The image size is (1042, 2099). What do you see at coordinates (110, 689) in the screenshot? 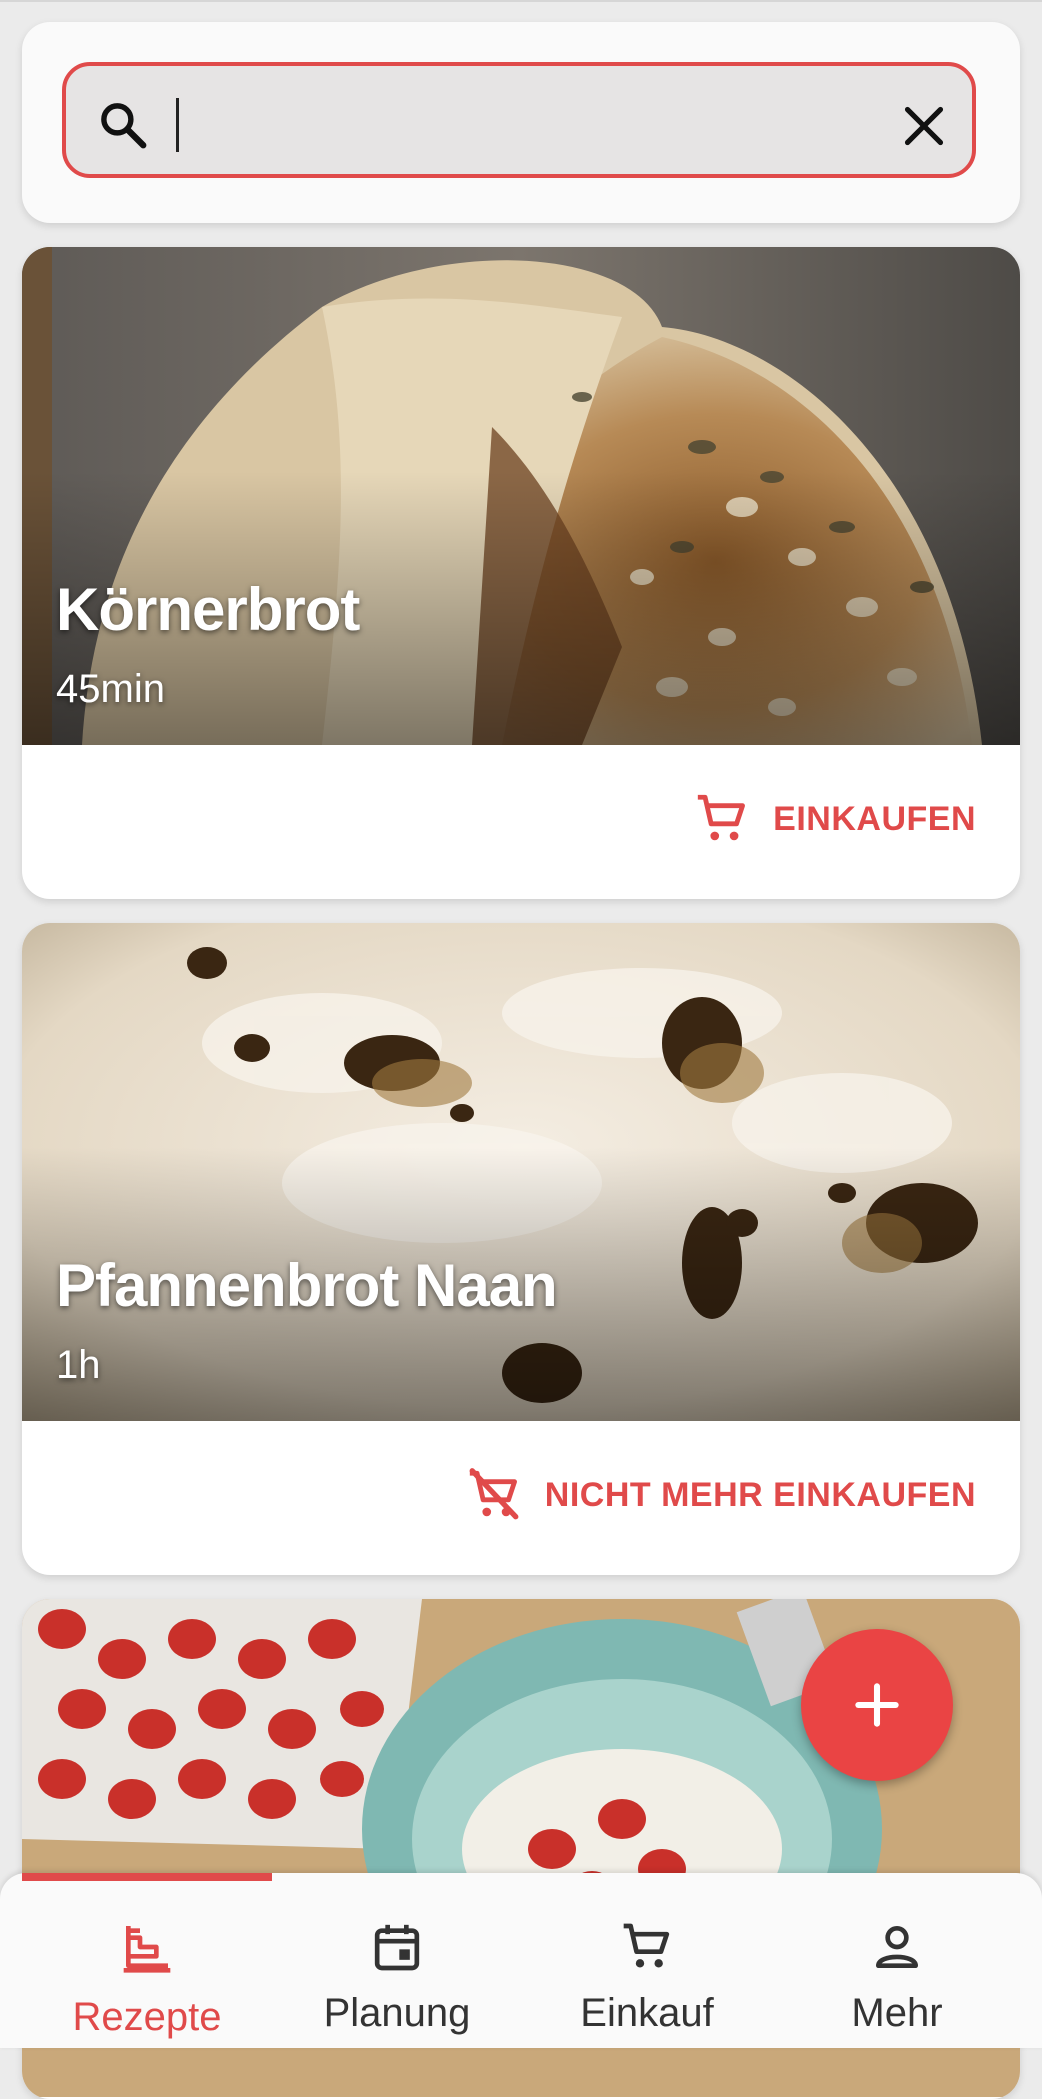
I see `recipe-time: 45min` at bounding box center [110, 689].